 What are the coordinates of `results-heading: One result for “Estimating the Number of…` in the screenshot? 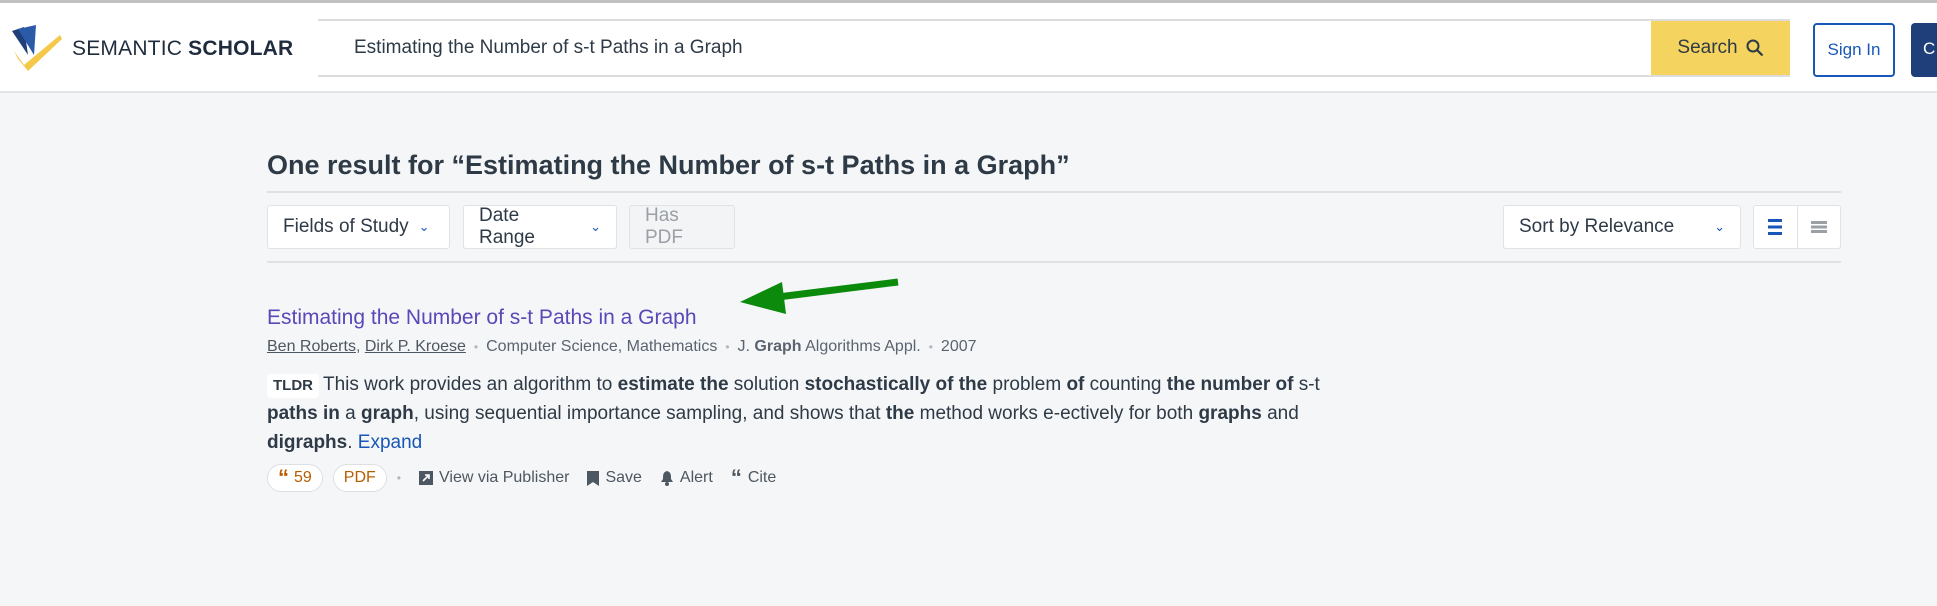 It's located at (668, 165).